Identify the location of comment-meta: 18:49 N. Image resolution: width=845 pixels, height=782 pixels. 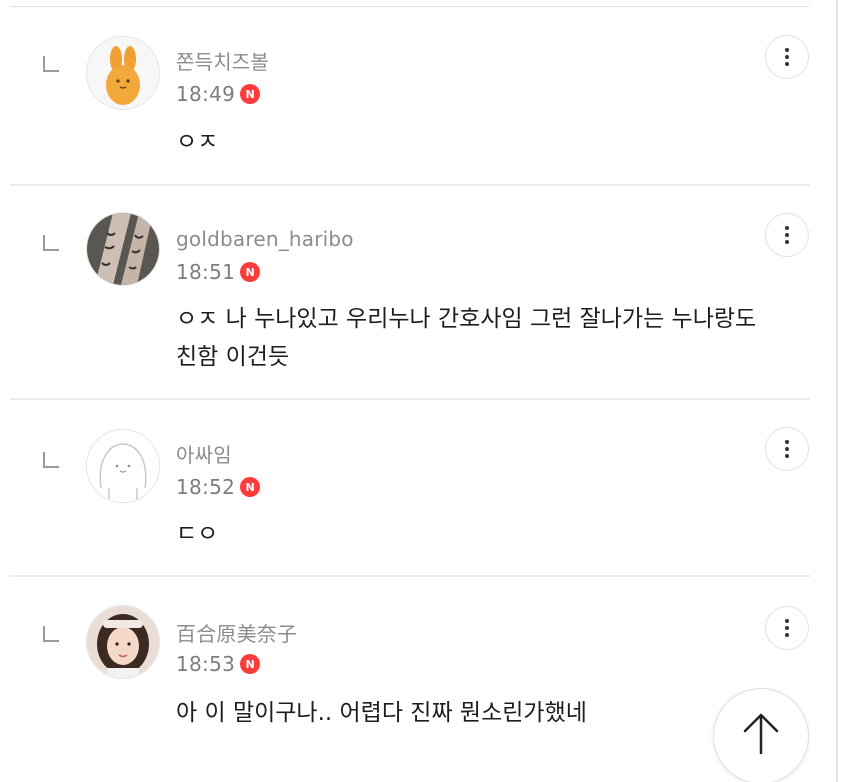
(218, 94).